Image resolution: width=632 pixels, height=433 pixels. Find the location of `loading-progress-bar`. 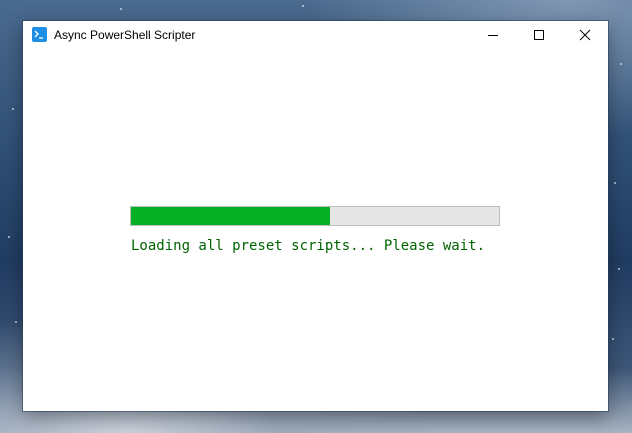

loading-progress-bar is located at coordinates (315, 216).